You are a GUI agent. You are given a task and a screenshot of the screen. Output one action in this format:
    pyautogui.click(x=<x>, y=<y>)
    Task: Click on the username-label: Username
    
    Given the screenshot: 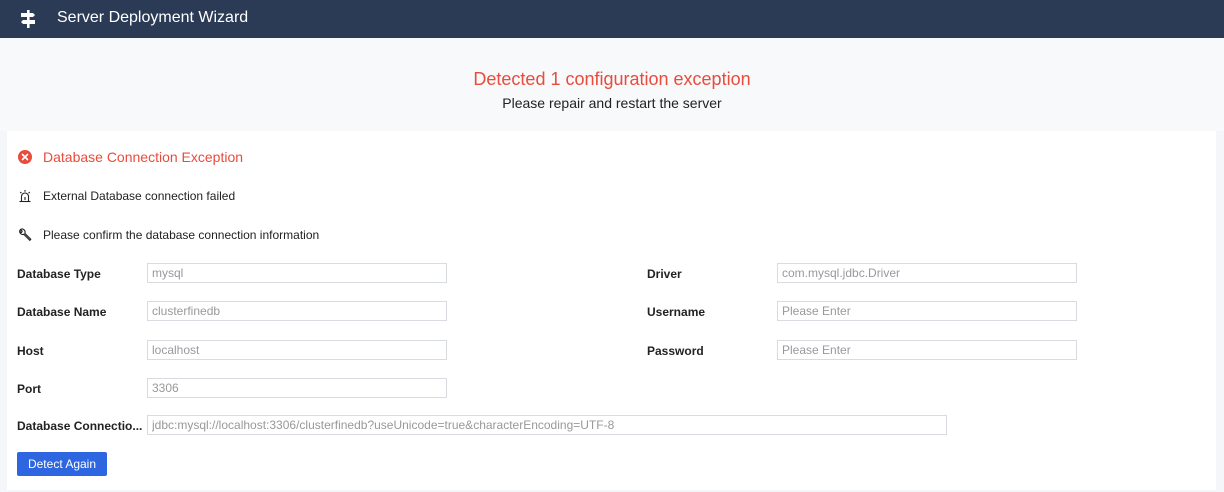 What is the action you would take?
    pyautogui.click(x=676, y=312)
    